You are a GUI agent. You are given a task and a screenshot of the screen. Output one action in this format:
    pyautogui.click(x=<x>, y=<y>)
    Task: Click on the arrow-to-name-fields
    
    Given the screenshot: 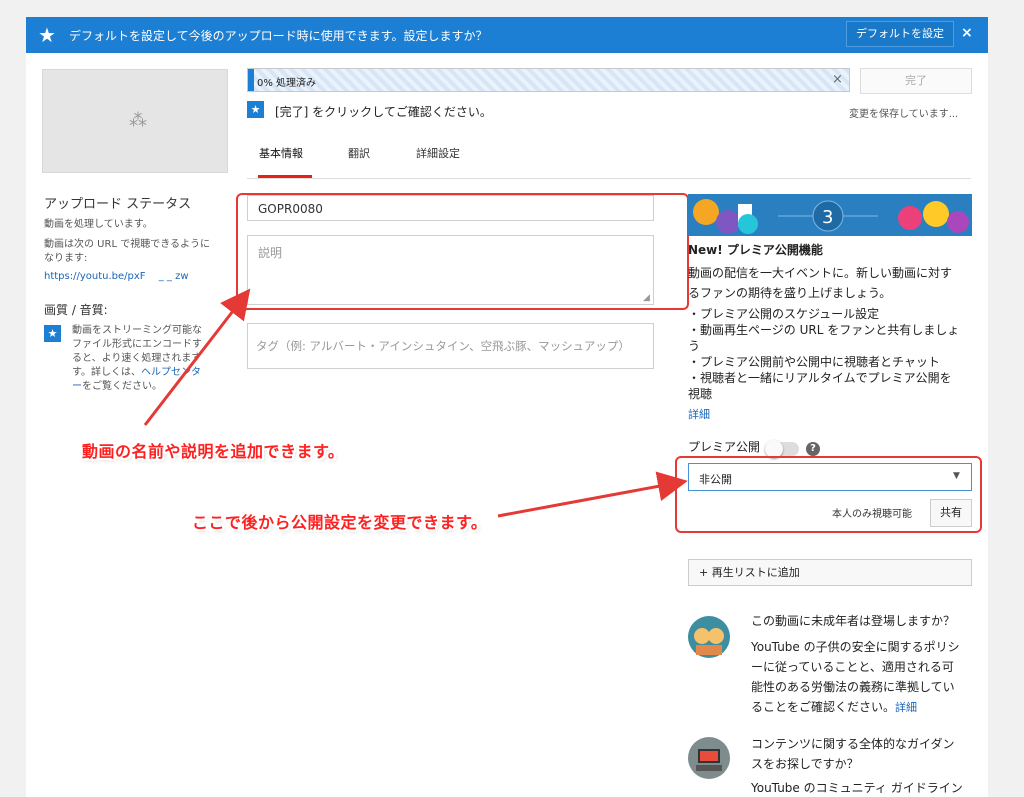 What is the action you would take?
    pyautogui.click(x=197, y=357)
    